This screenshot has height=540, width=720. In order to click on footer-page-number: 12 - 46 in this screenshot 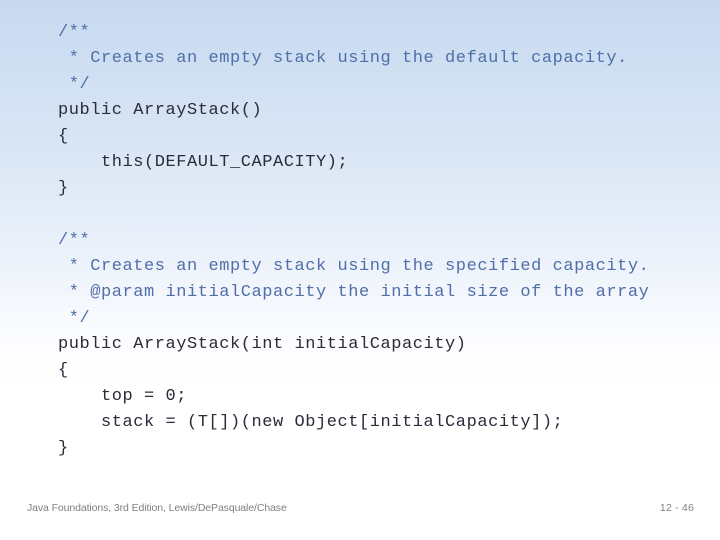, I will do `click(676, 508)`.